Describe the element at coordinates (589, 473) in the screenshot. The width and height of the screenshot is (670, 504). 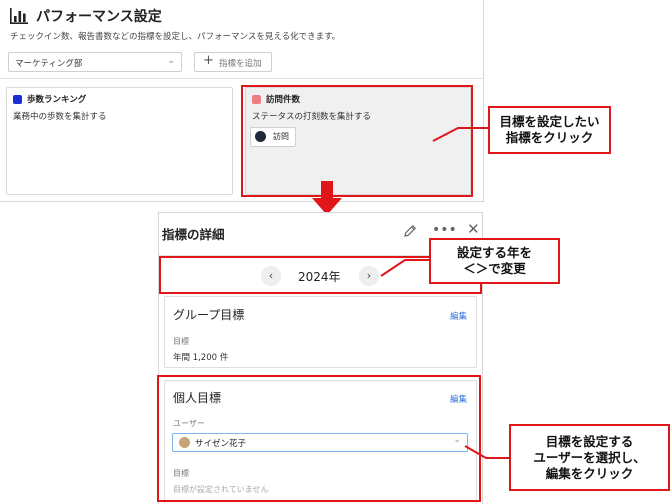
I see `callout-line: 編集をクリック` at that location.